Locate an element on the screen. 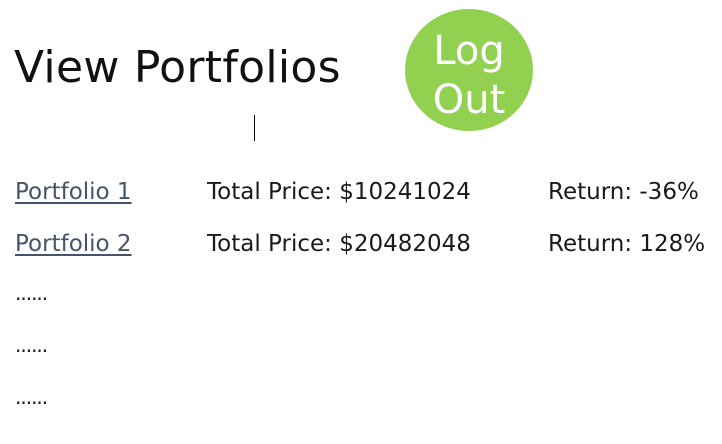 Image resolution: width=722 pixels, height=444 pixels. page-title: View Portfolios is located at coordinates (177, 67).